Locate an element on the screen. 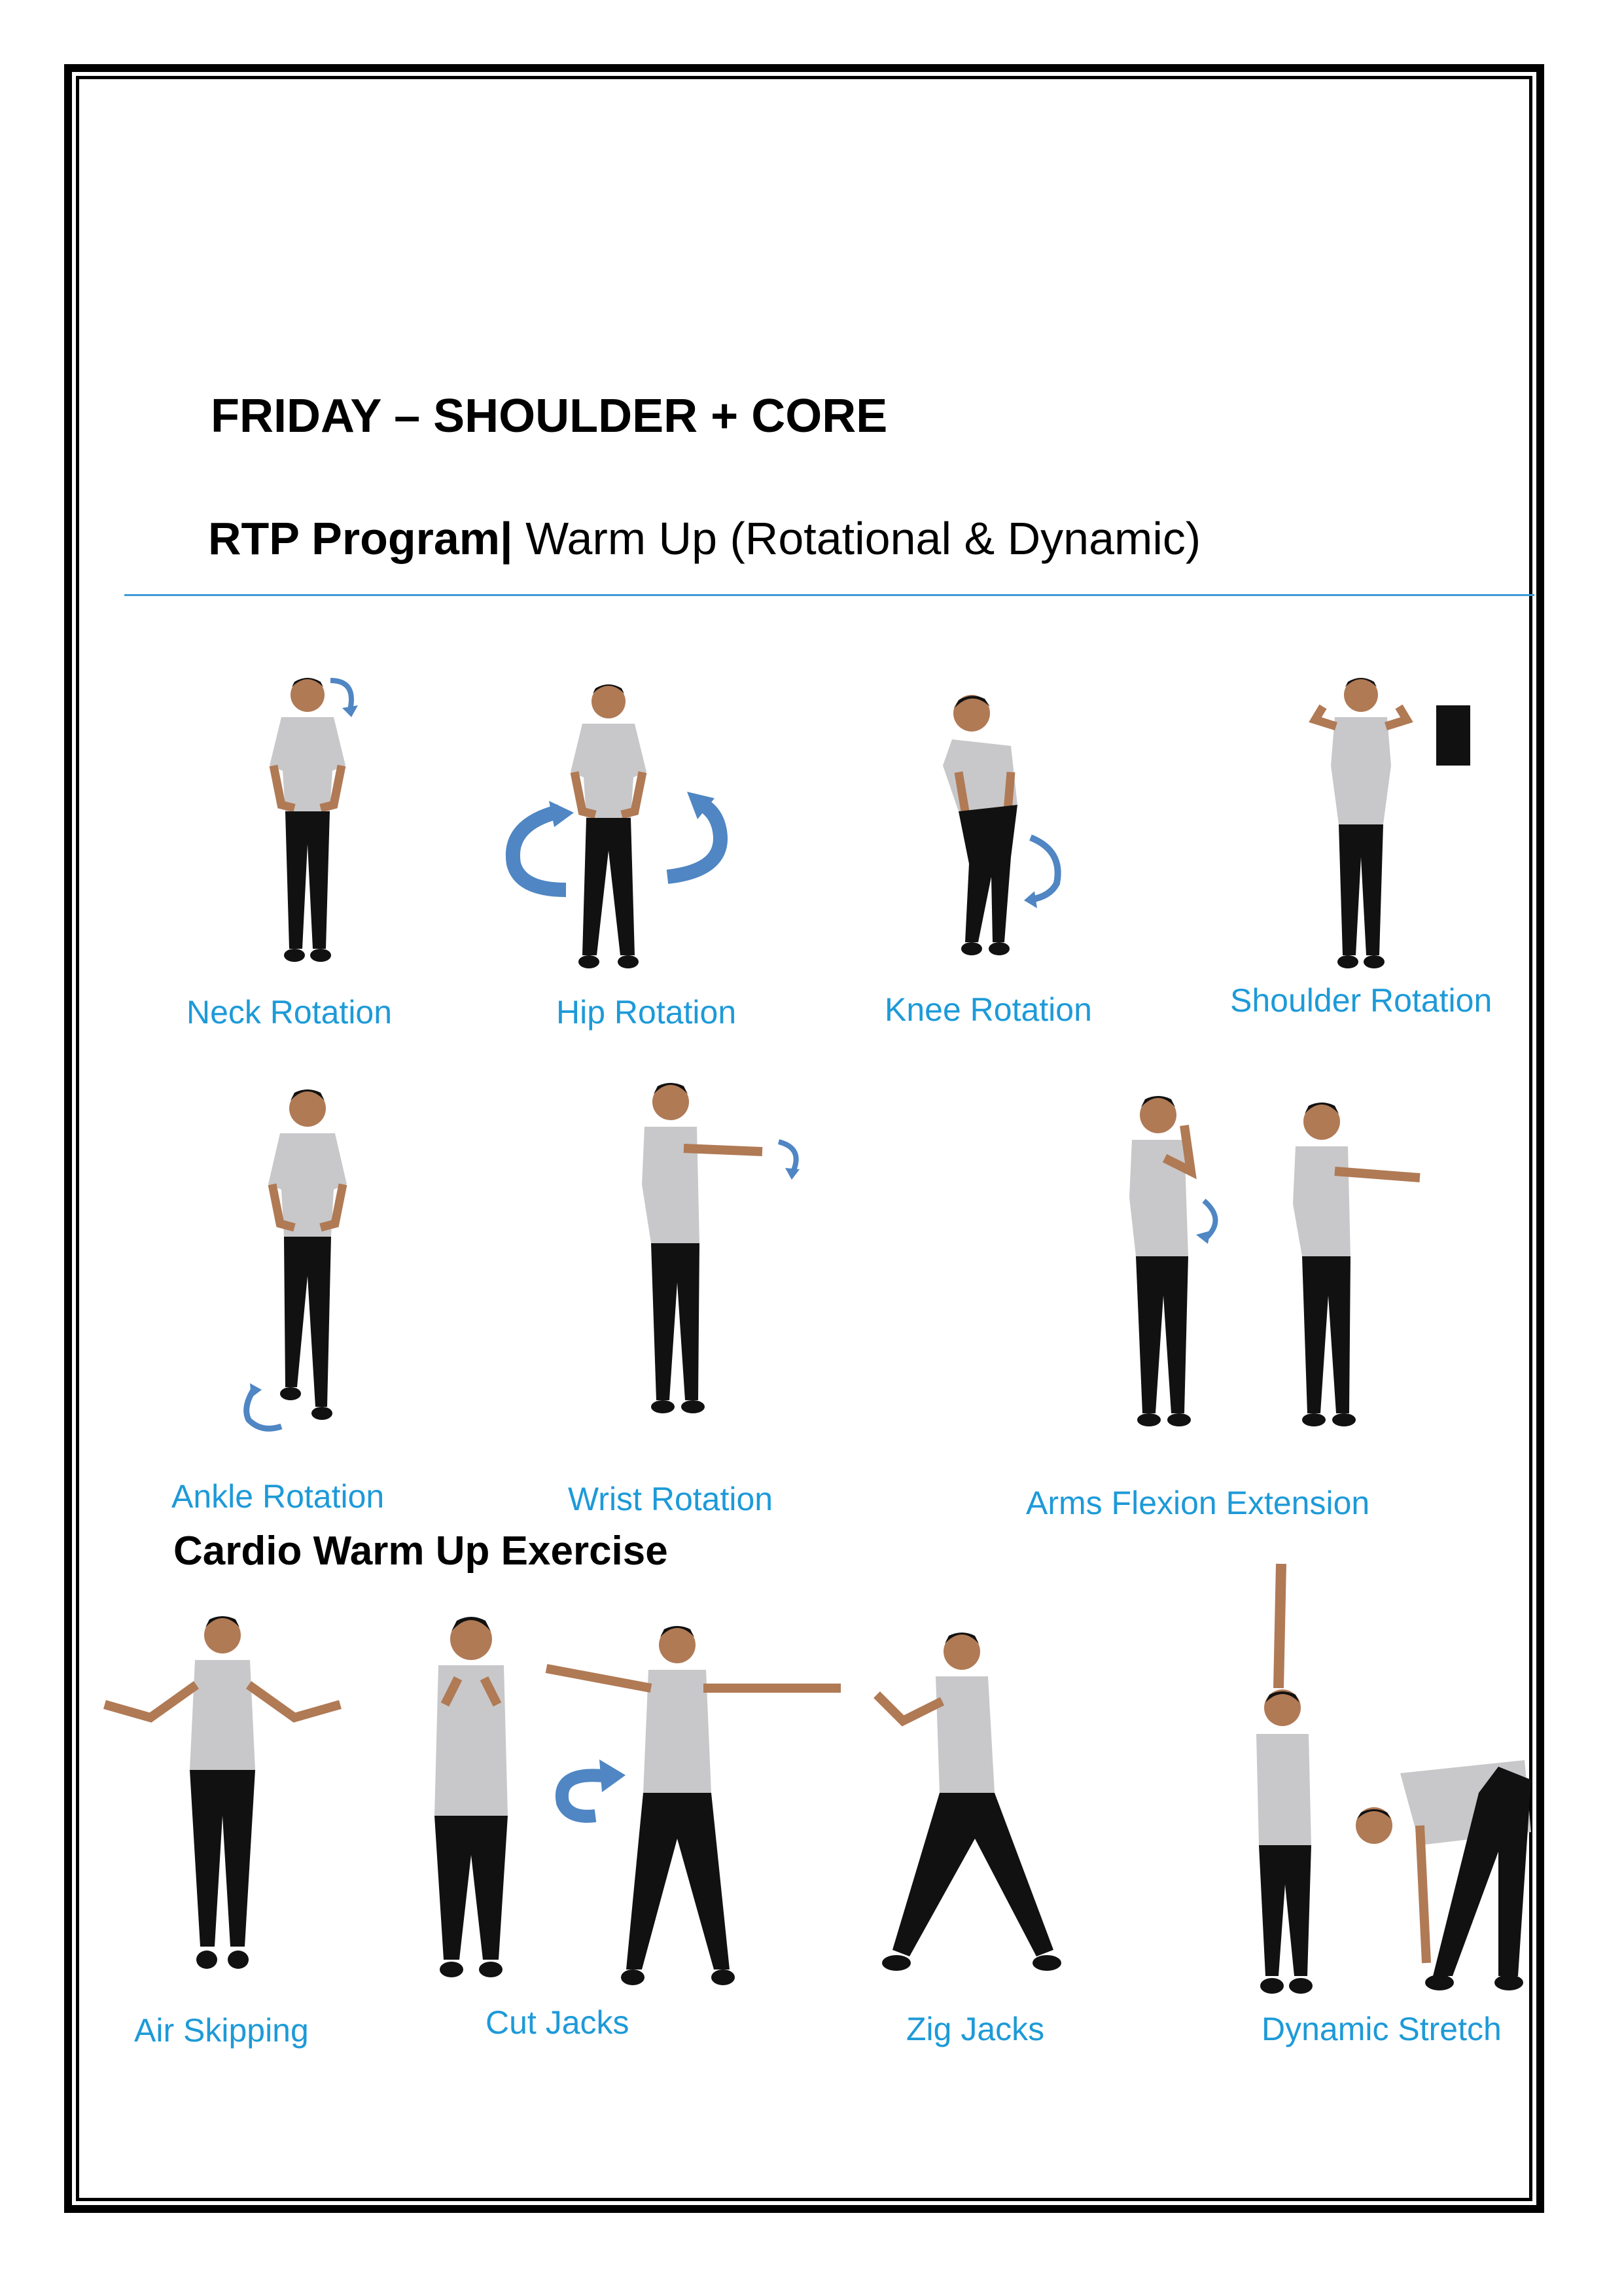 The image size is (1624, 2296). figure-dynamic-stretch-up is located at coordinates (1284, 1778).